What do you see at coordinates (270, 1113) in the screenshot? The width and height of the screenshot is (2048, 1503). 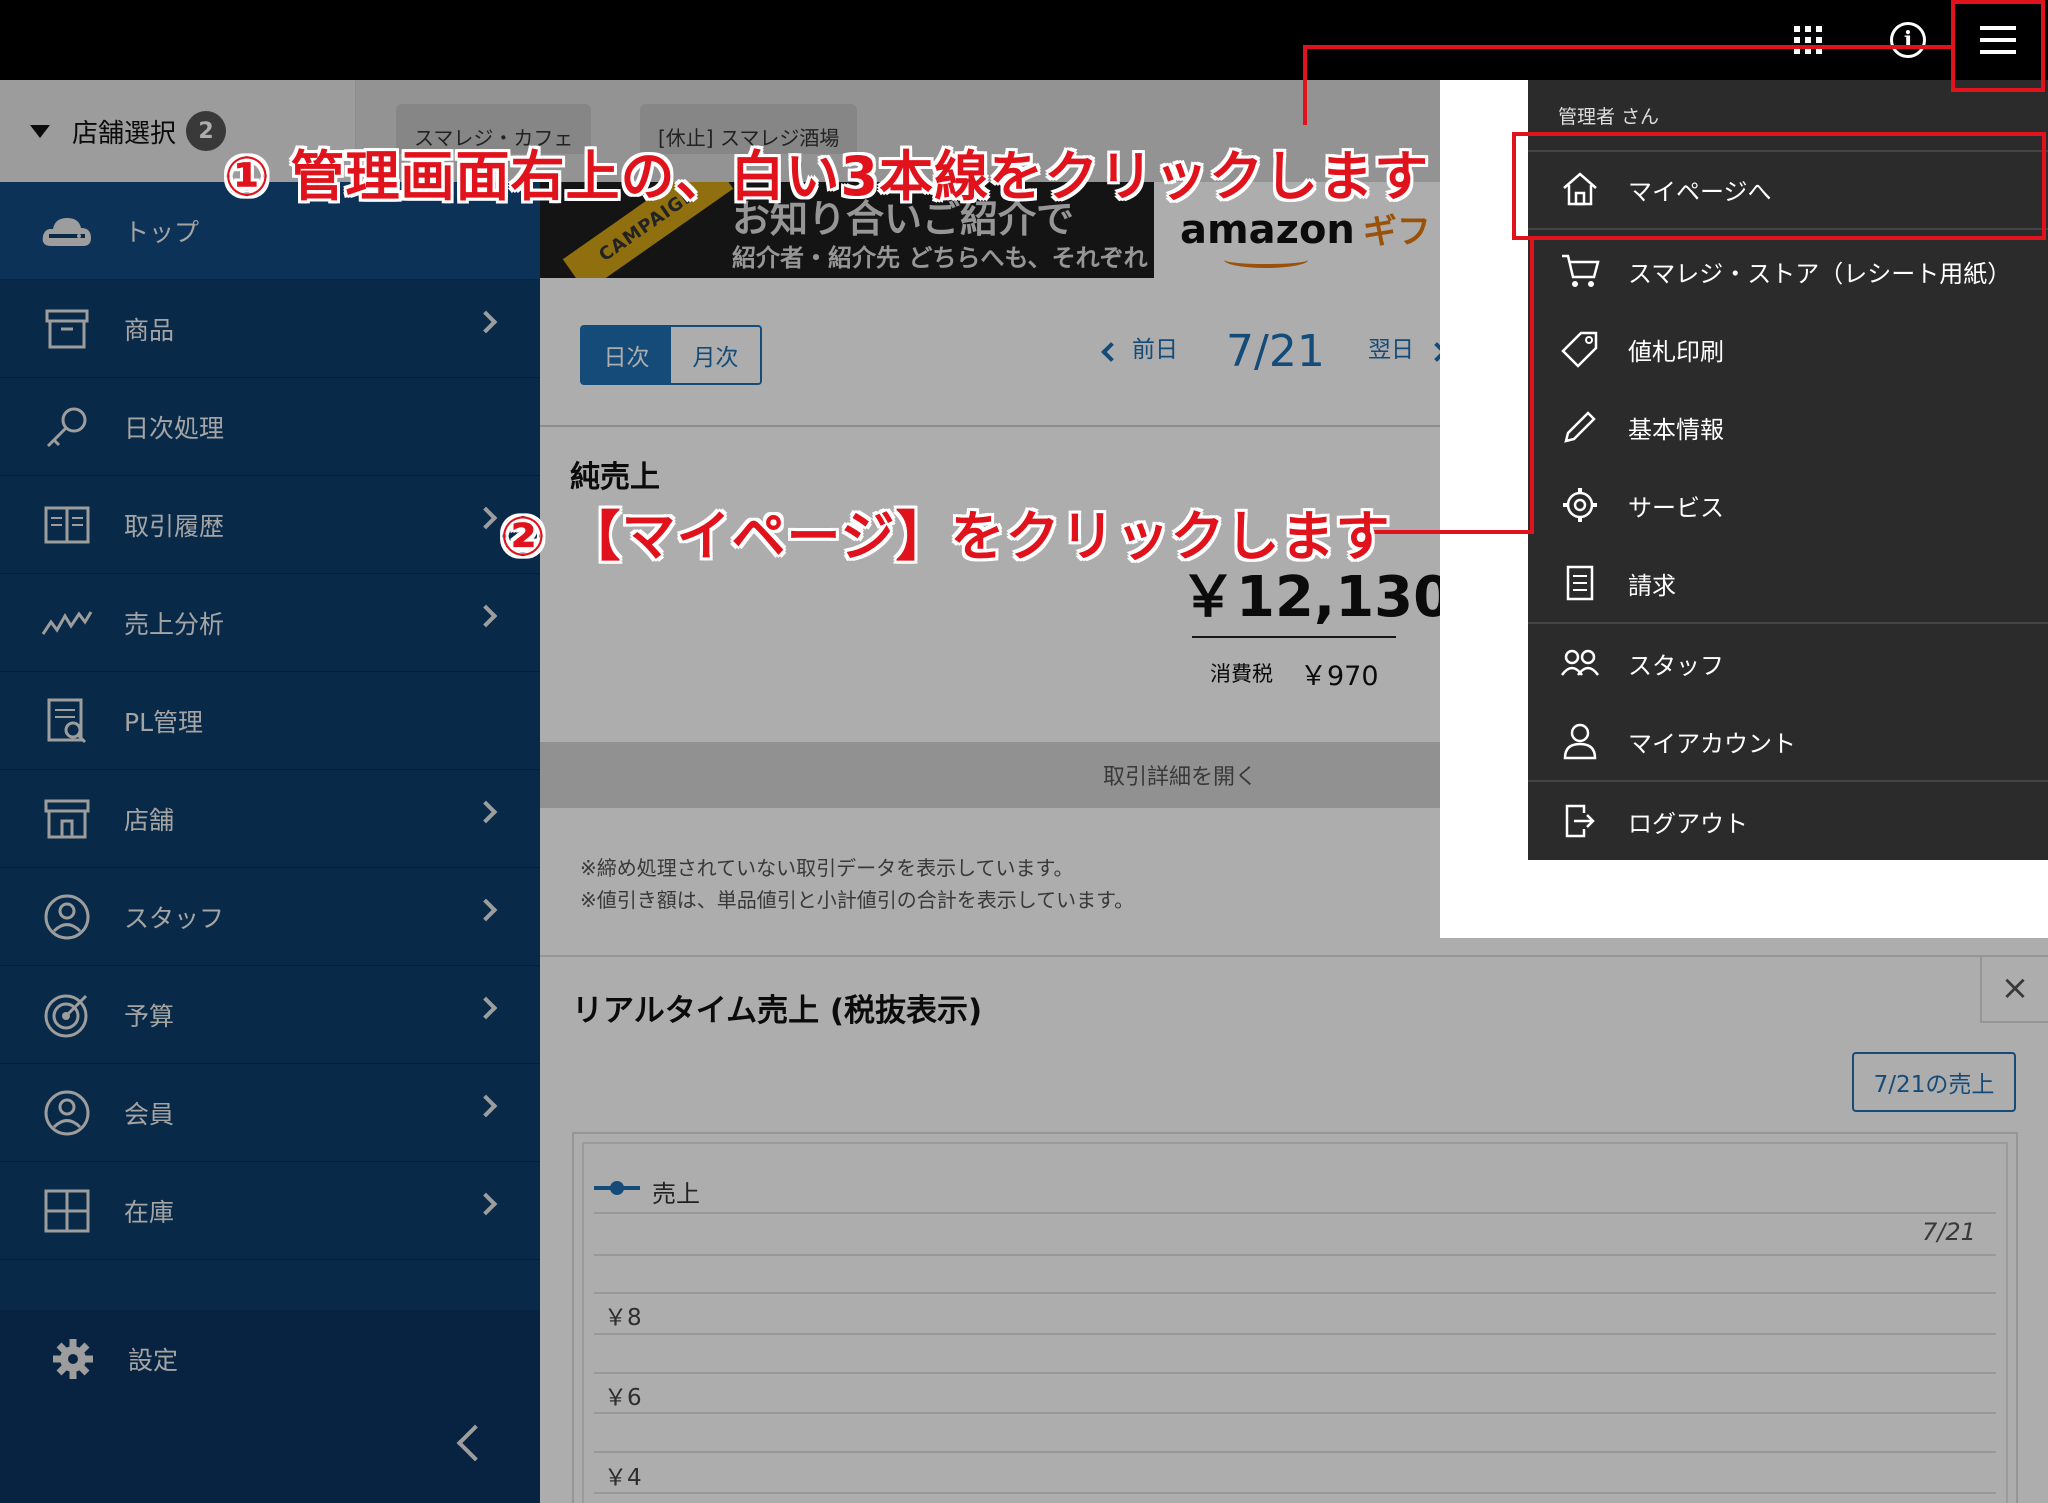 I see `sidebar-item-members: 会員` at bounding box center [270, 1113].